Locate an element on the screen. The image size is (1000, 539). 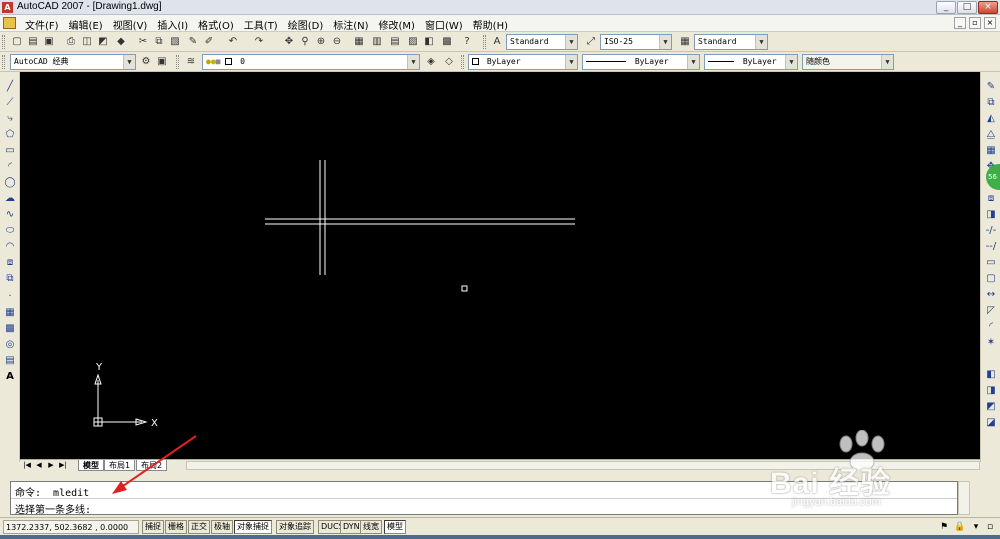
copy-icon: ⧉ is located at coordinates (159, 42).